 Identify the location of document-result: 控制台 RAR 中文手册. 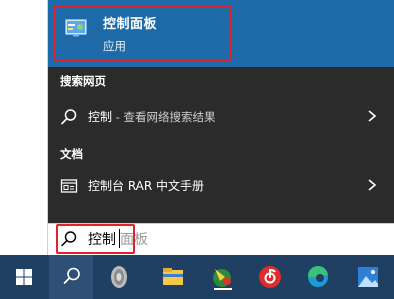
(221, 185).